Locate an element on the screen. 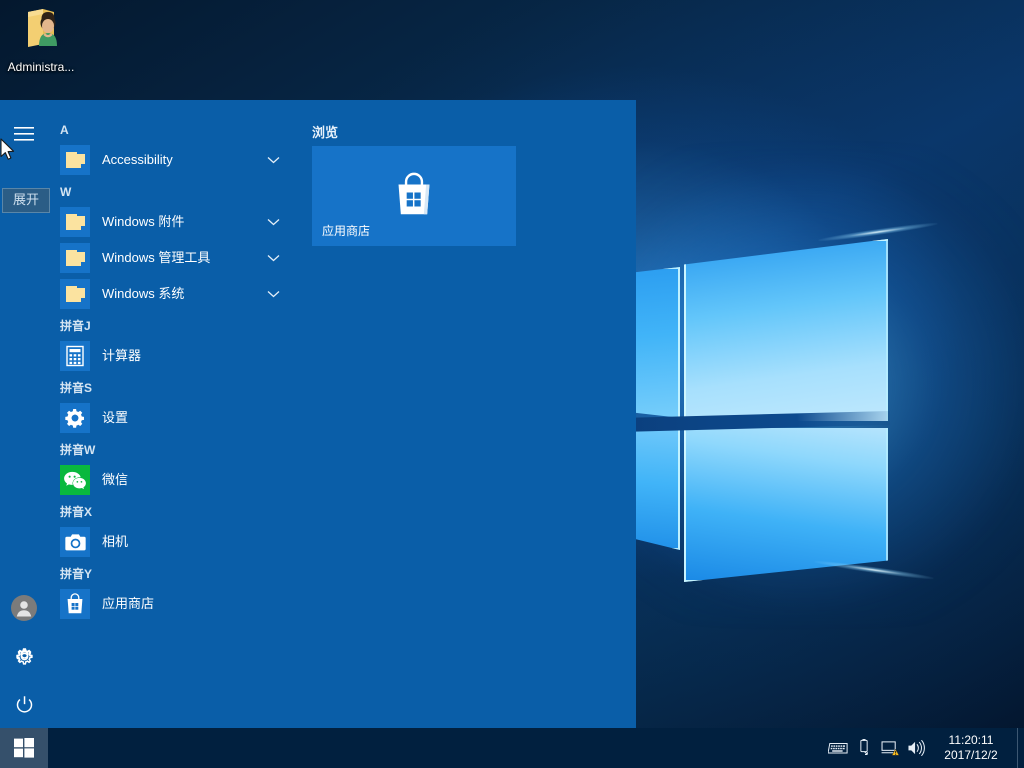 The image size is (1024, 768). system-tray: 11:20:11 2017/12/2 is located at coordinates (924, 748).